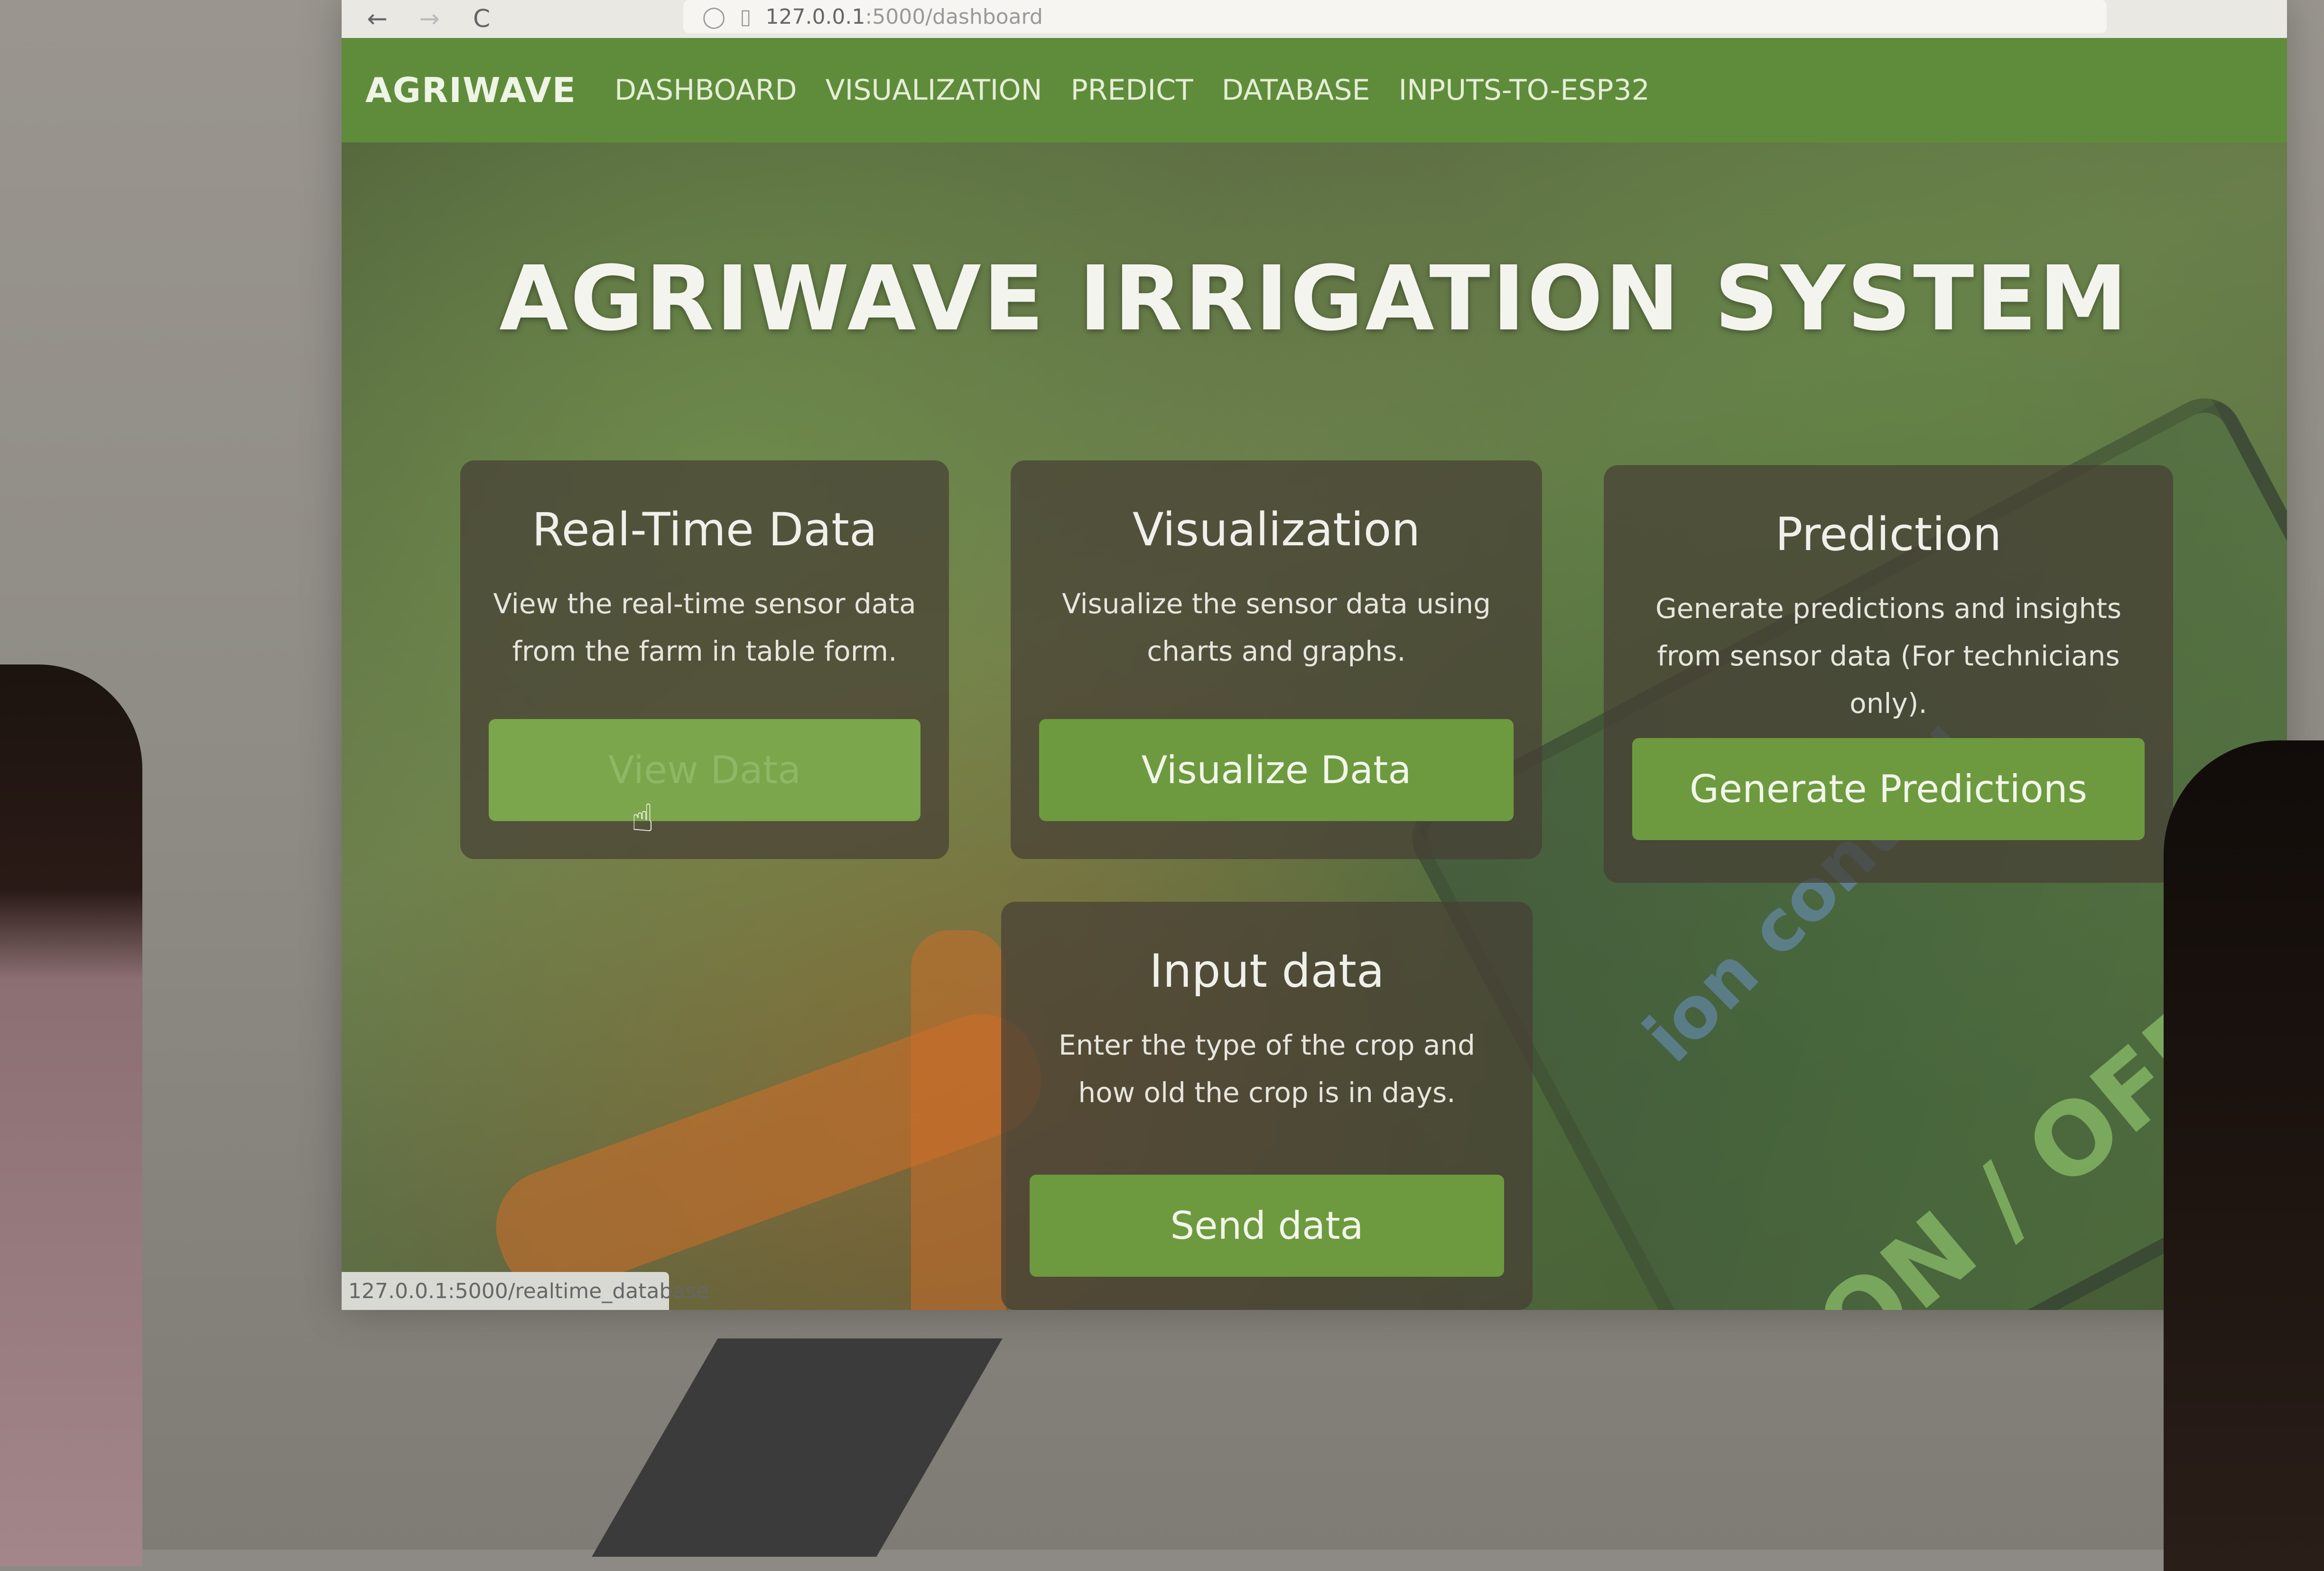 This screenshot has height=1571, width=2324. I want to click on status-bar-url: 127.0.0.1:5000/realtime_database, so click(526, 1291).